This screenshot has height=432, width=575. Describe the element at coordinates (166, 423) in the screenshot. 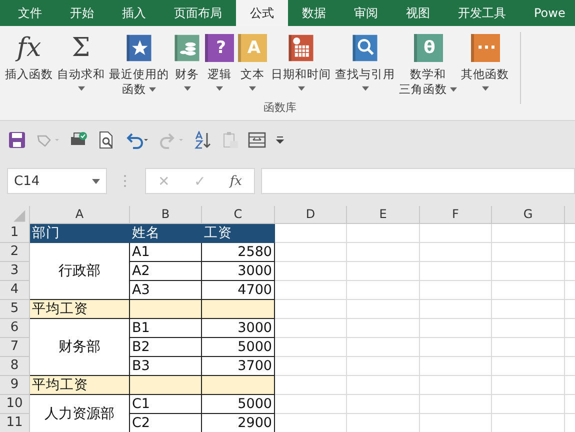

I see `table-cell: C2` at that location.